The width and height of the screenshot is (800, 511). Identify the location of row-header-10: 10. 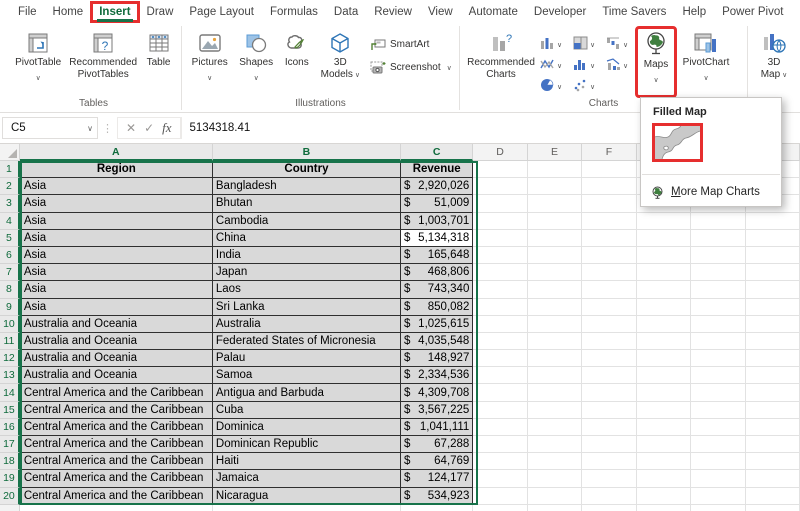
(10, 324).